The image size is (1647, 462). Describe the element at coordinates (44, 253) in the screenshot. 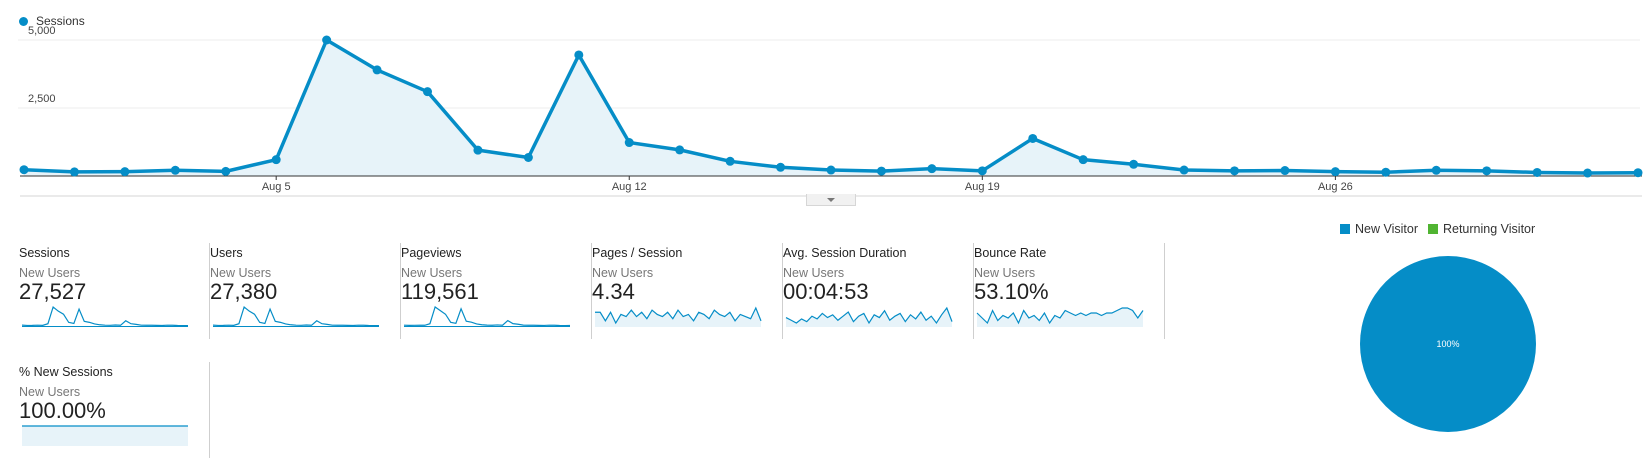

I see `metric-title: Sessions` at that location.